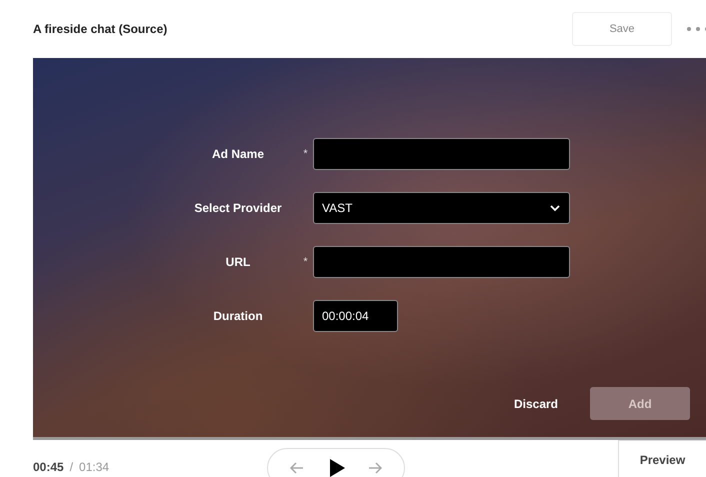 Image resolution: width=706 pixels, height=477 pixels. What do you see at coordinates (355, 316) in the screenshot?
I see `duration-field: 00:00:04` at bounding box center [355, 316].